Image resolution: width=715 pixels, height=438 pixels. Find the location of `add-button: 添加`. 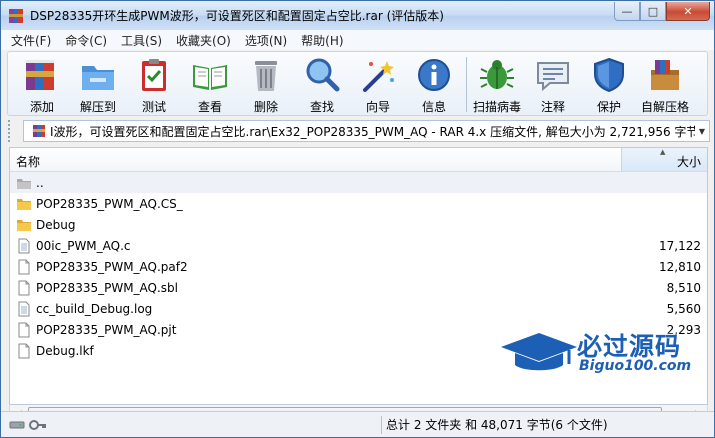

add-button: 添加 is located at coordinates (42, 83).